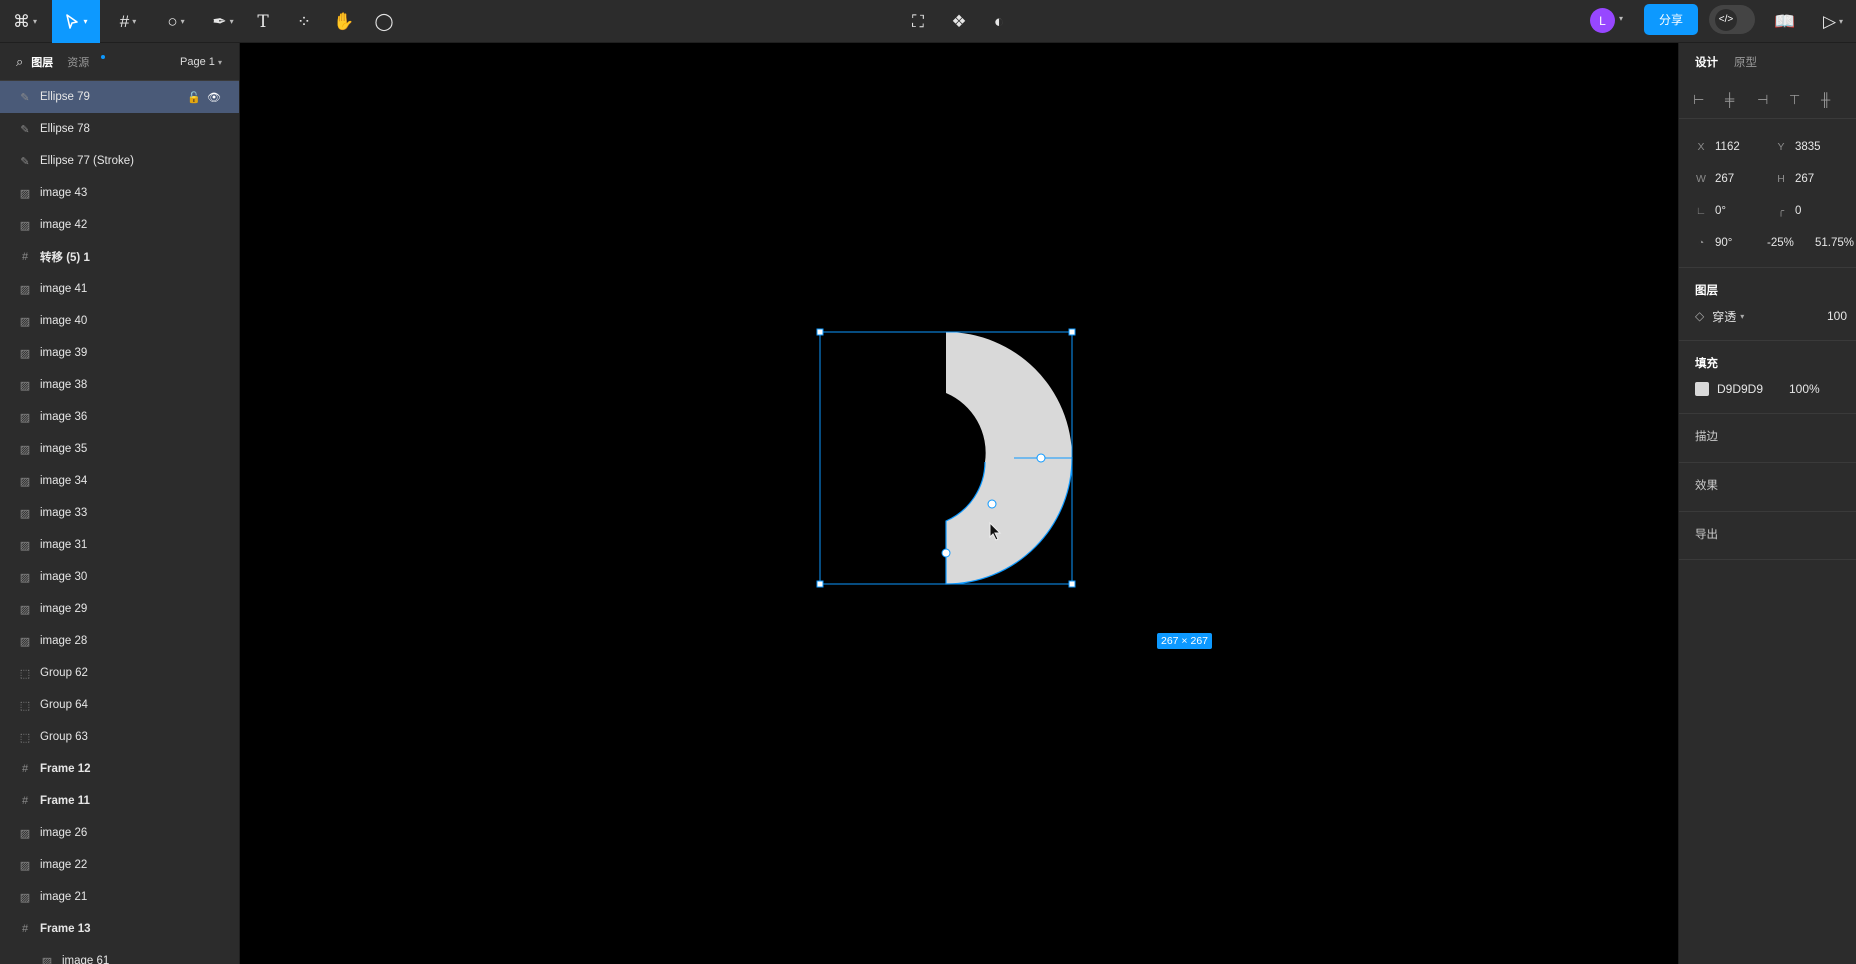 This screenshot has width=1856, height=964. What do you see at coordinates (384, 21) in the screenshot?
I see `comment-tool-button: ◯` at bounding box center [384, 21].